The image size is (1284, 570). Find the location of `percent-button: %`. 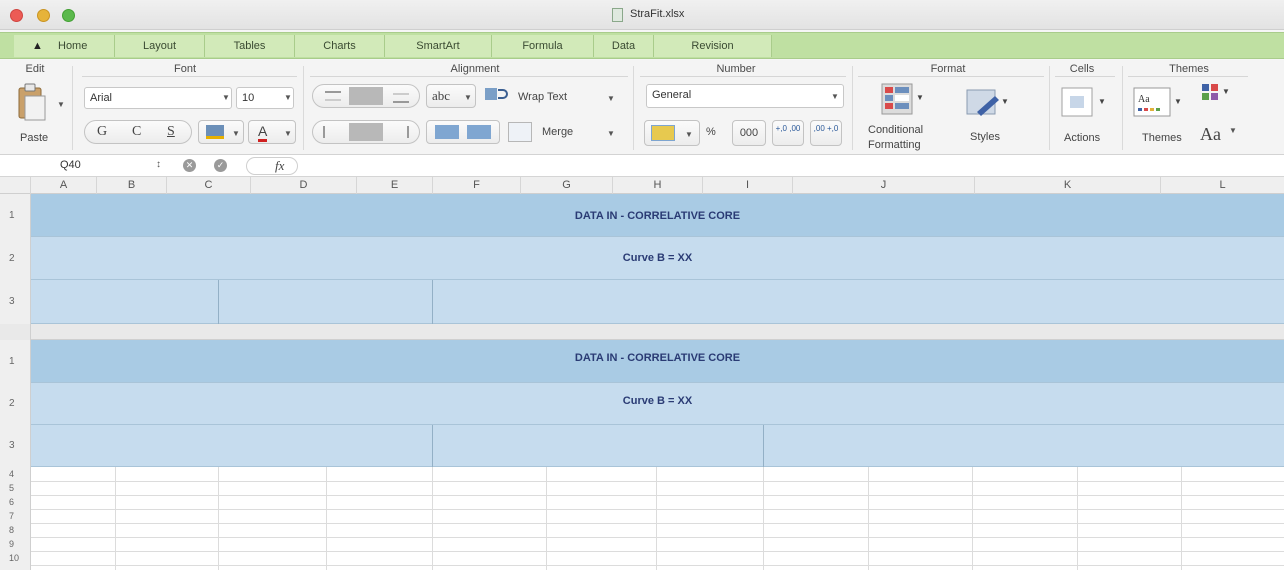

percent-button: % is located at coordinates (711, 132).